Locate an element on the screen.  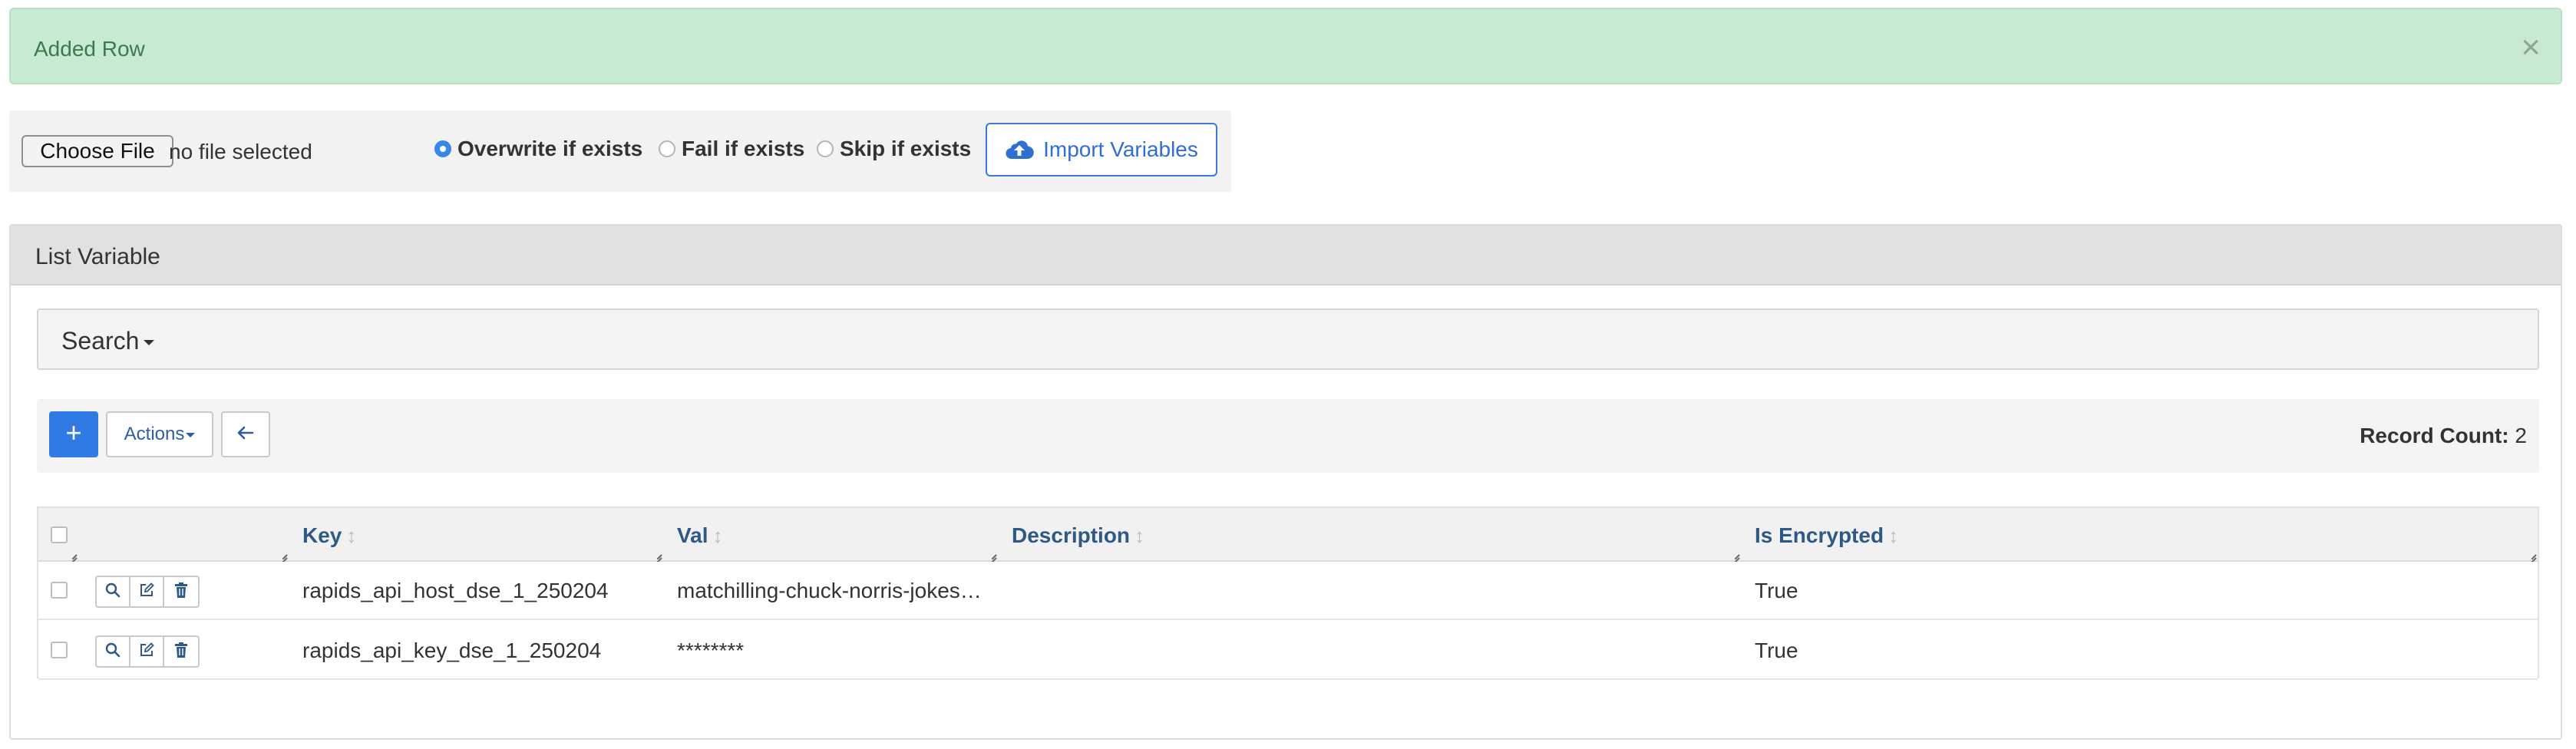
search-toggle: Search is located at coordinates (108, 341).